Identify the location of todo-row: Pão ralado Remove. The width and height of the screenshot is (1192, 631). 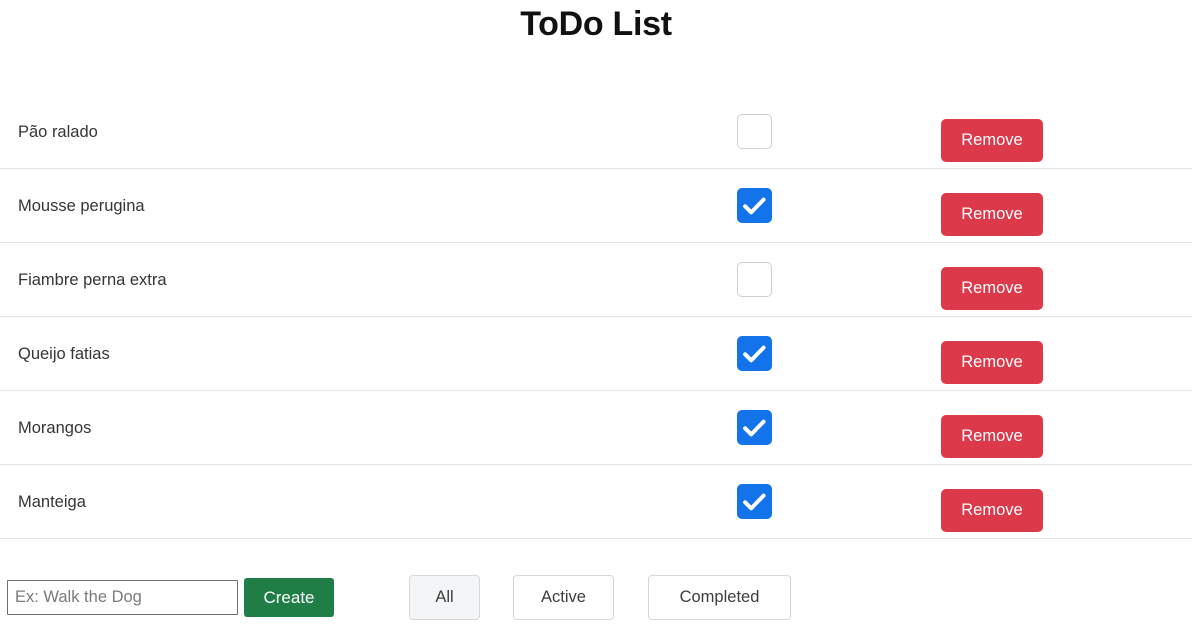
(596, 132).